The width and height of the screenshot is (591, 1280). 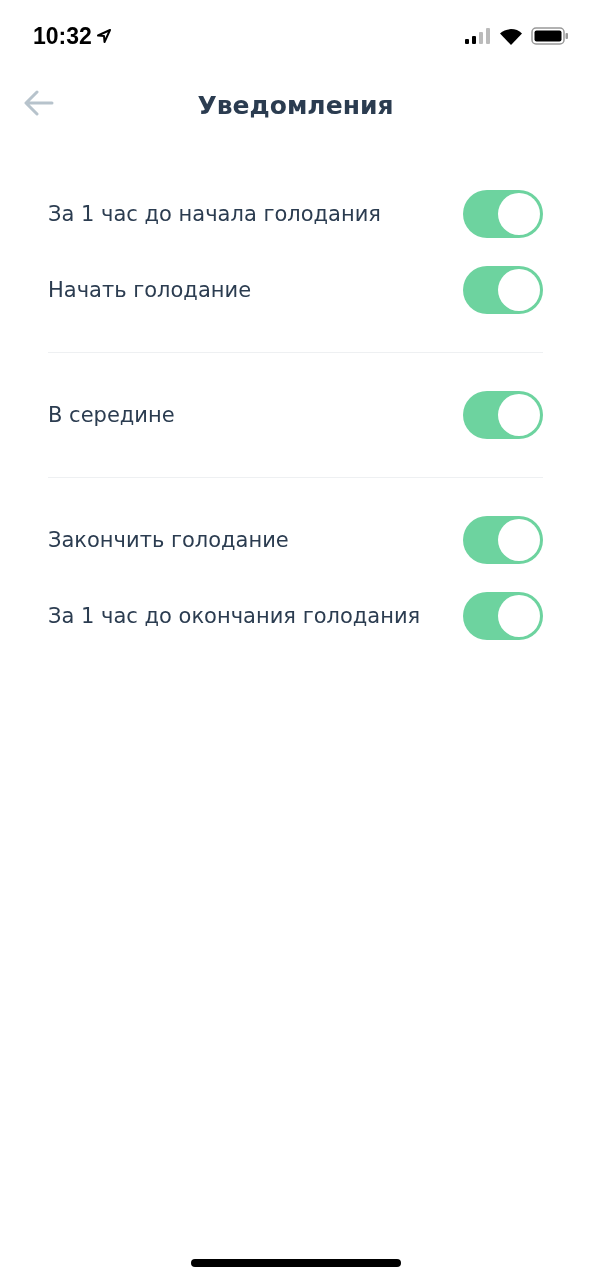 I want to click on setting-label: За 1 час до начала голодания, so click(x=214, y=214).